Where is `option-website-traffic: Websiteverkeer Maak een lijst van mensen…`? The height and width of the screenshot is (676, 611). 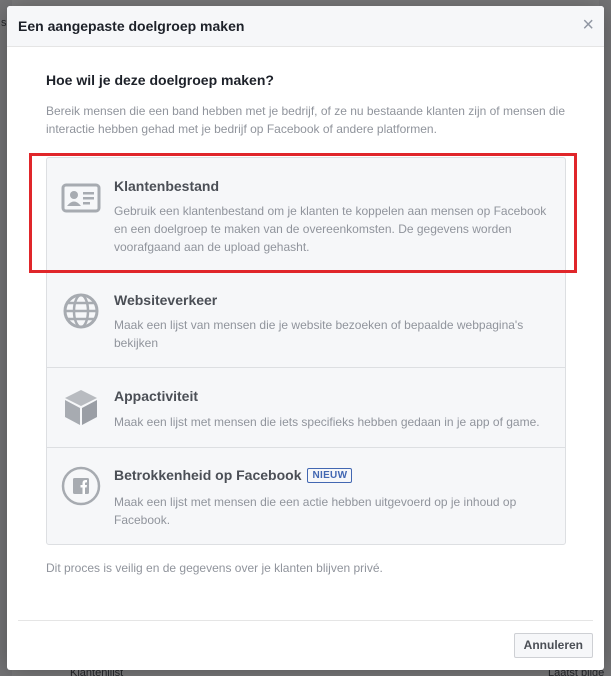 option-website-traffic: Websiteverkeer Maak een lijst van mensen… is located at coordinates (306, 320).